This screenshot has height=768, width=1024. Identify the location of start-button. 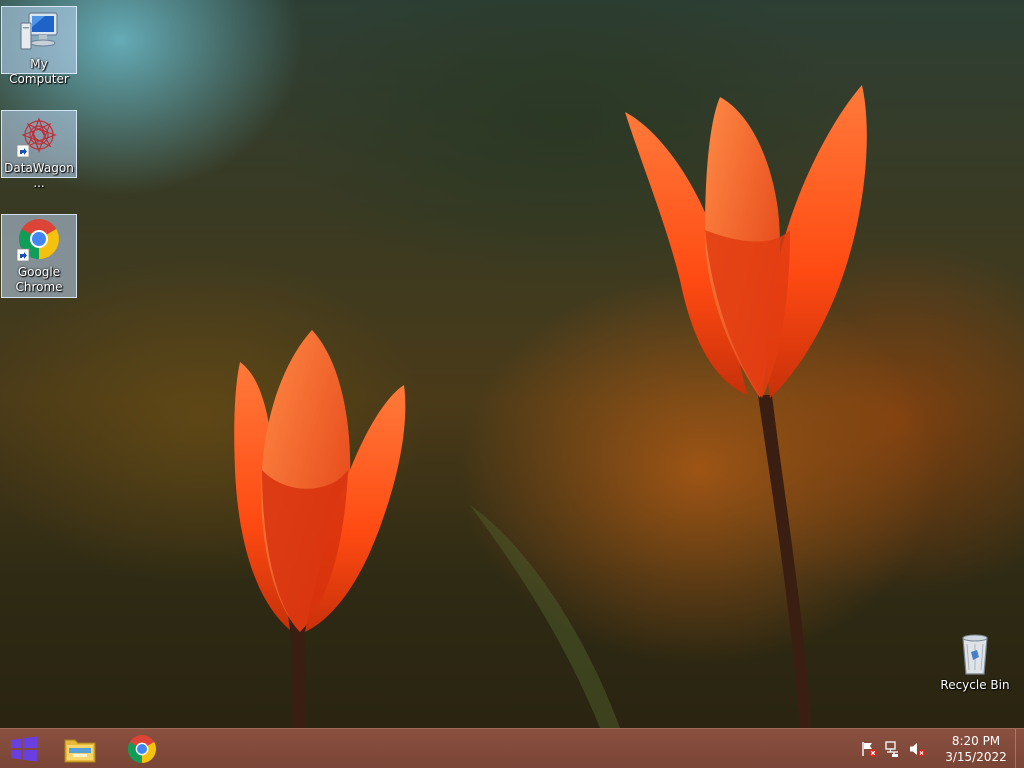
(24, 748).